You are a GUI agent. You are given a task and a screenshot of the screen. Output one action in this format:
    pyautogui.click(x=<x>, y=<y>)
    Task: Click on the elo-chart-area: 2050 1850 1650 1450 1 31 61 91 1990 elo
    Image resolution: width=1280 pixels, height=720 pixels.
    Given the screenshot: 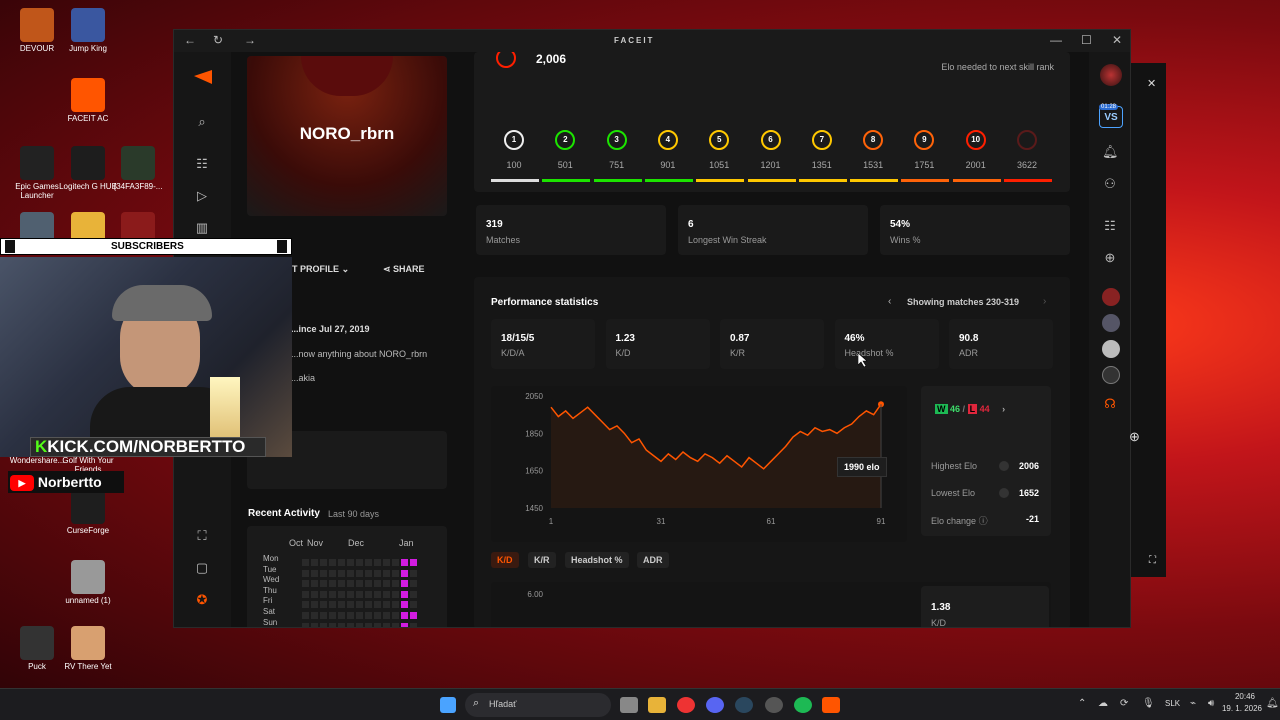 What is the action you would take?
    pyautogui.click(x=699, y=464)
    